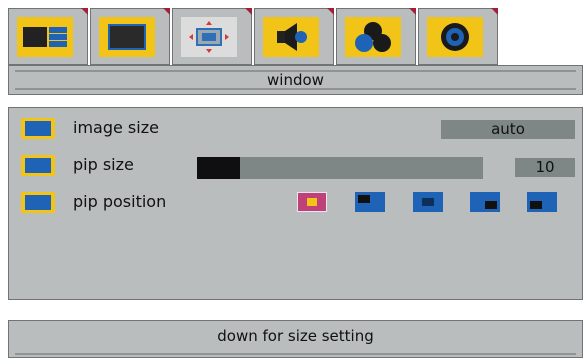 Image resolution: width=586 pixels, height=358 pixels. What do you see at coordinates (340, 168) in the screenshot?
I see `pip-size-slider` at bounding box center [340, 168].